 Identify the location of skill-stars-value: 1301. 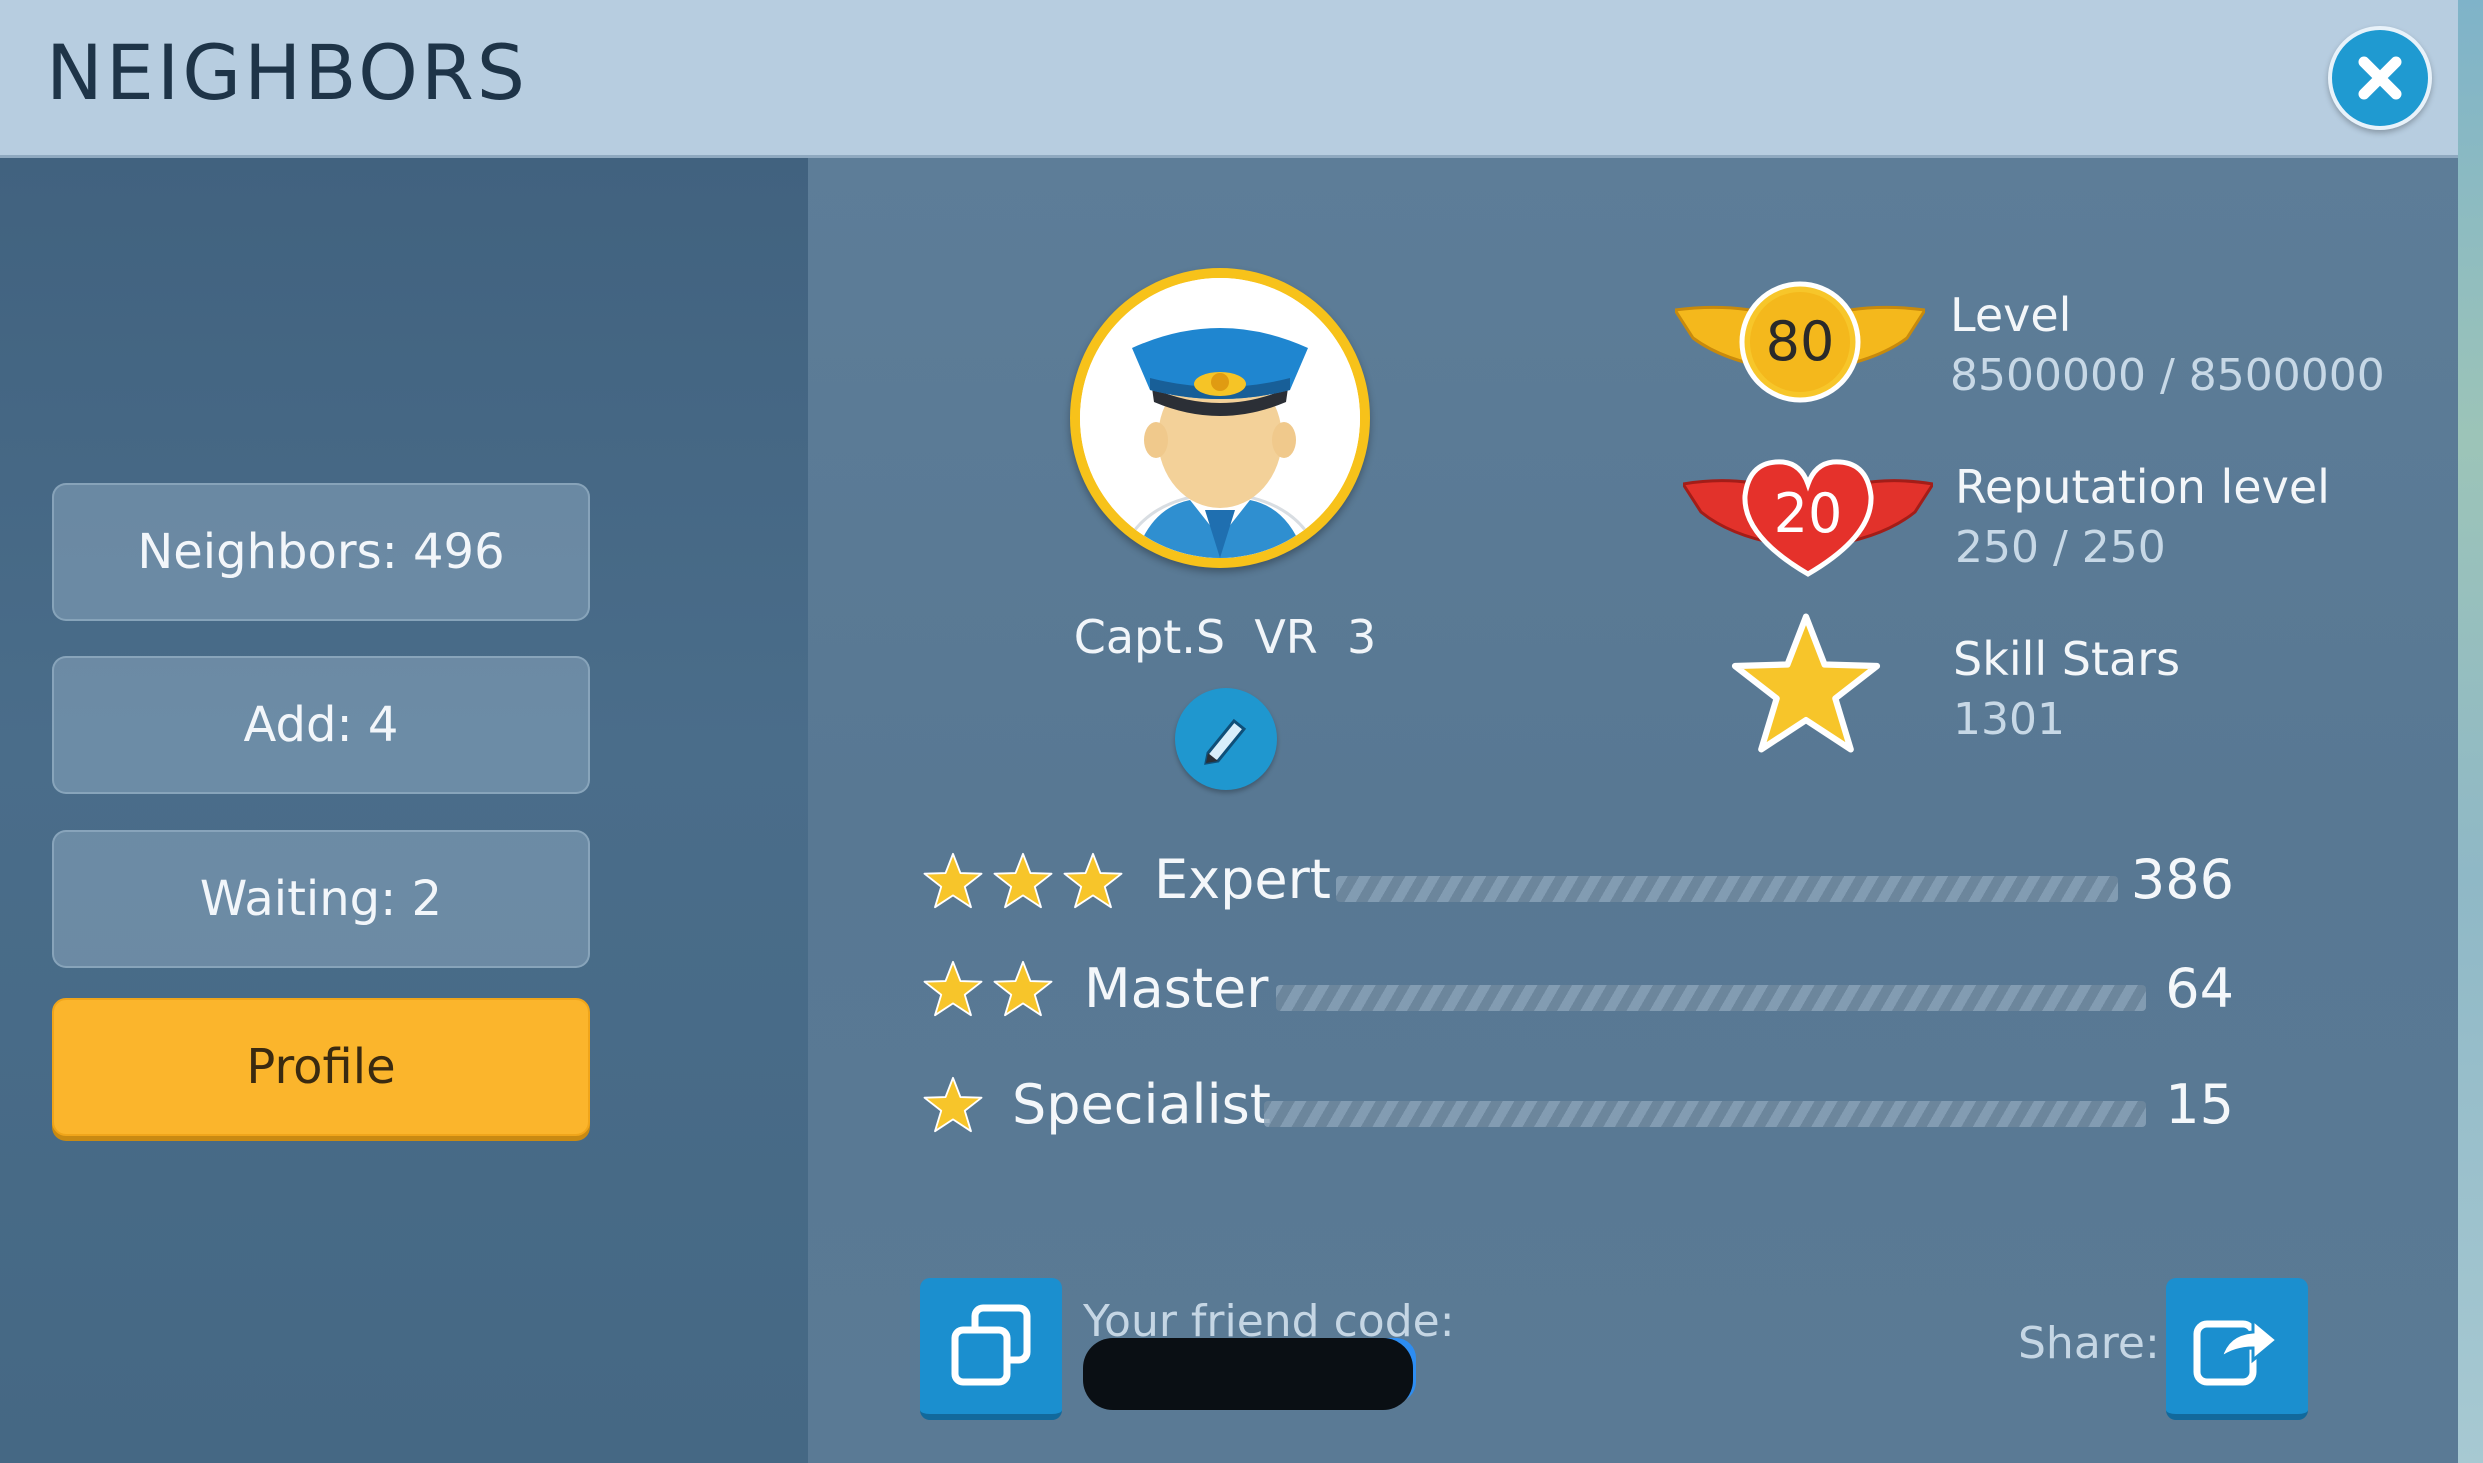
(2009, 719).